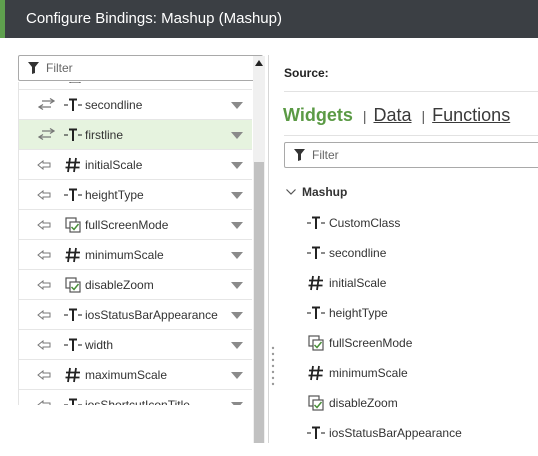 Image resolution: width=538 pixels, height=456 pixels. What do you see at coordinates (2, 19) in the screenshot?
I see `titlebar-accent` at bounding box center [2, 19].